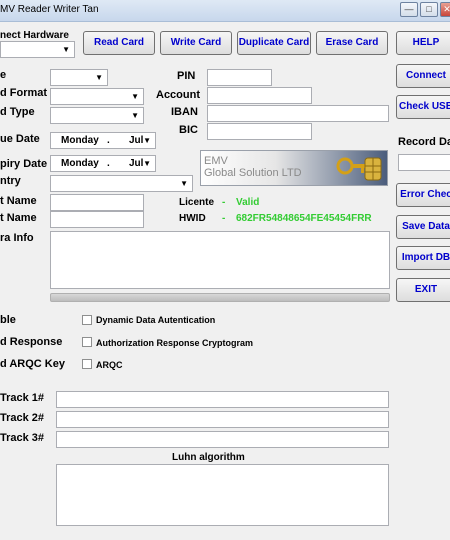  I want to click on help-button: HELP, so click(423, 43).